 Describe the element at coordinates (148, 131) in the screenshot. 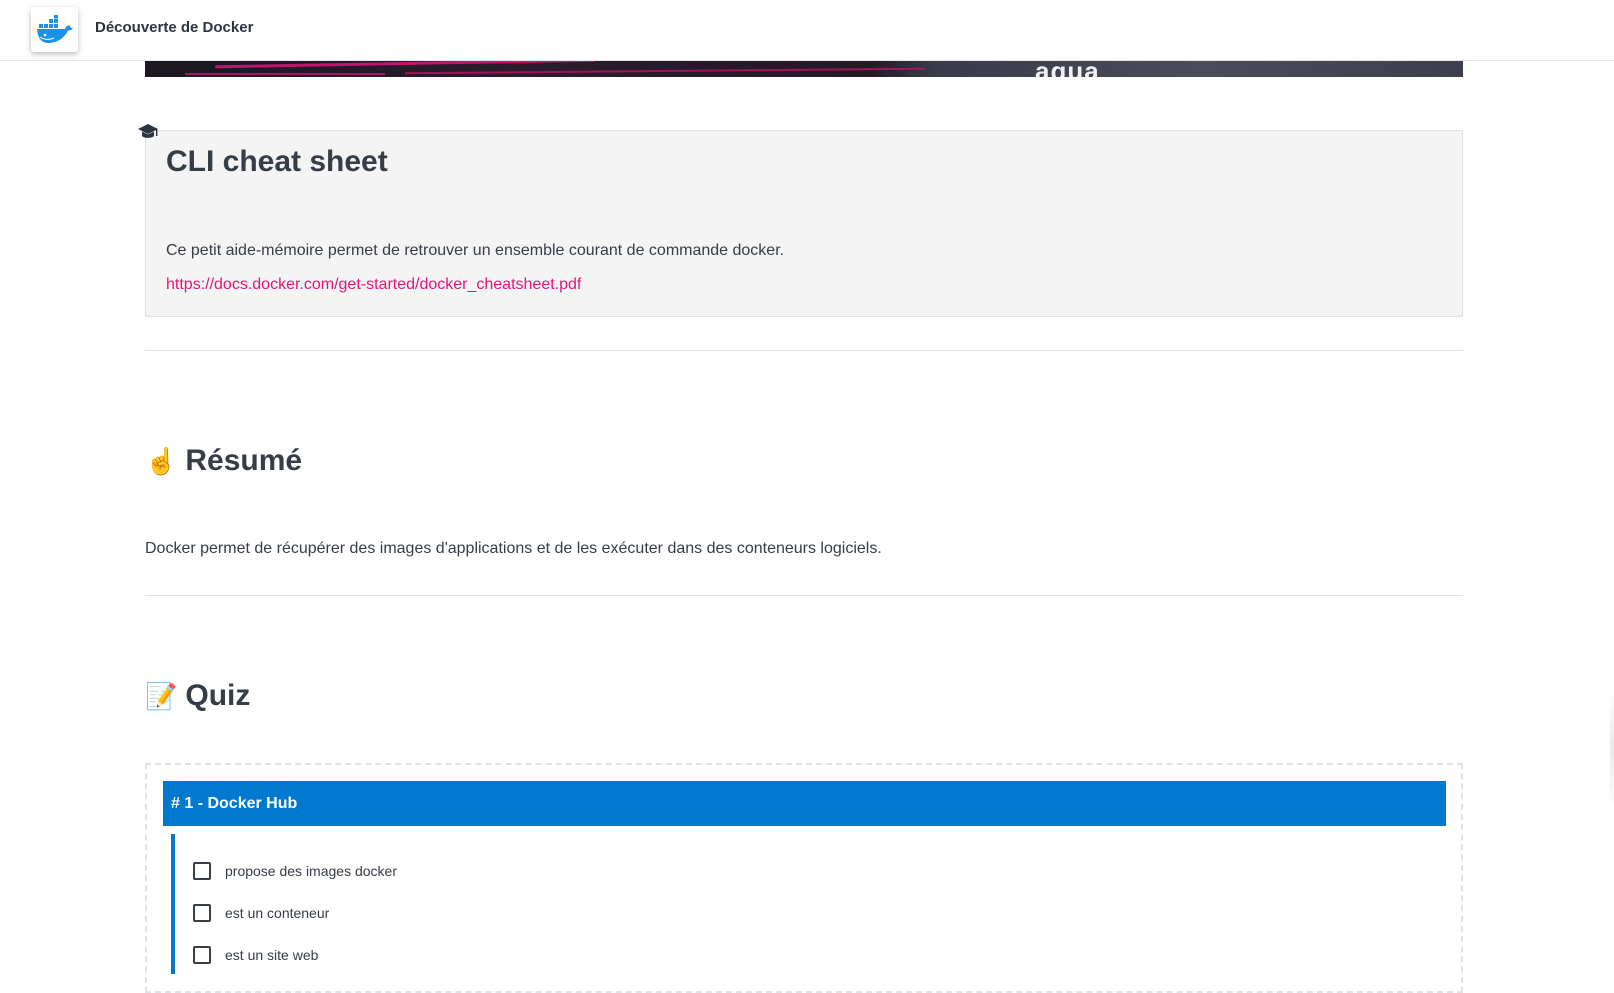

I see `graduation-cap-icon` at that location.